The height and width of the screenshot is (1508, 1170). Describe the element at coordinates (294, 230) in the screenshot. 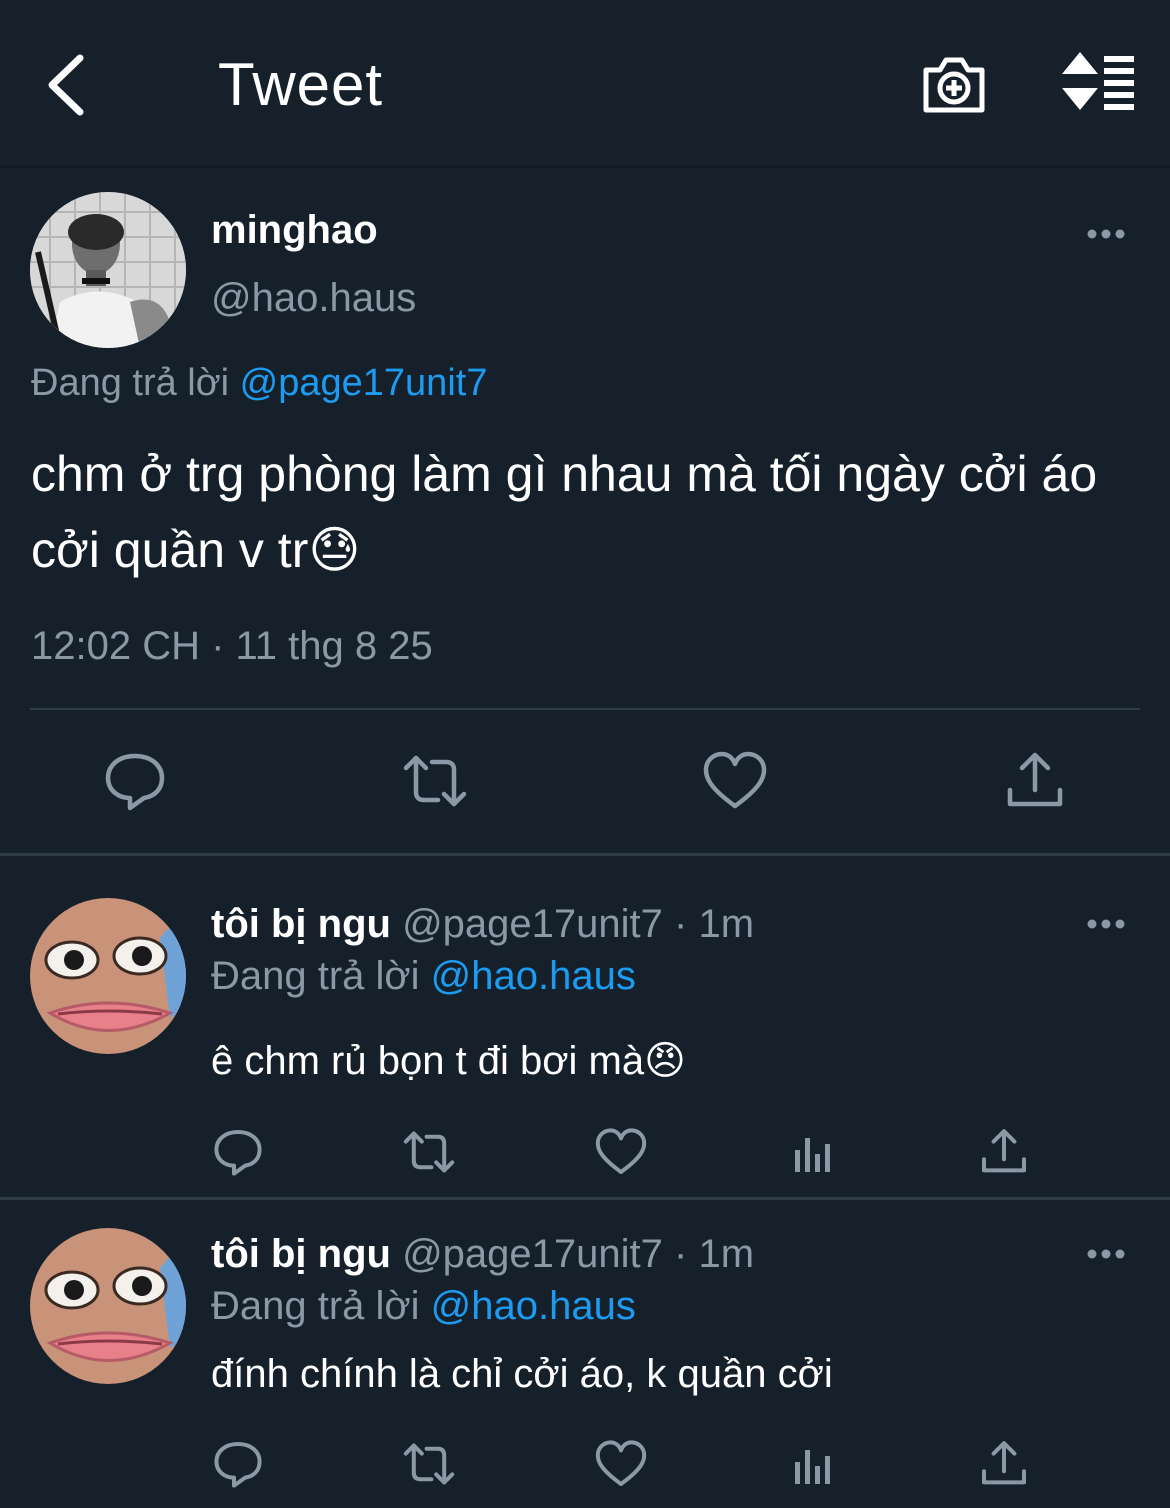

I see `display-name: minghao` at that location.